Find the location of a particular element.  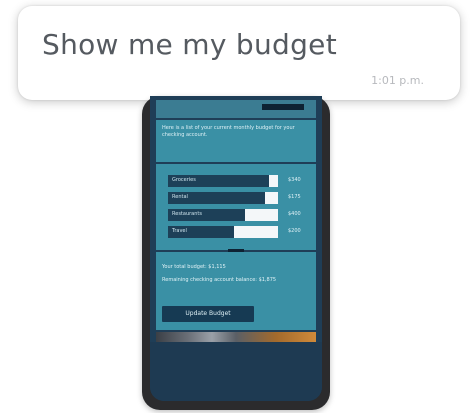

budget-row-travel: Travel $200 is located at coordinates (236, 230).